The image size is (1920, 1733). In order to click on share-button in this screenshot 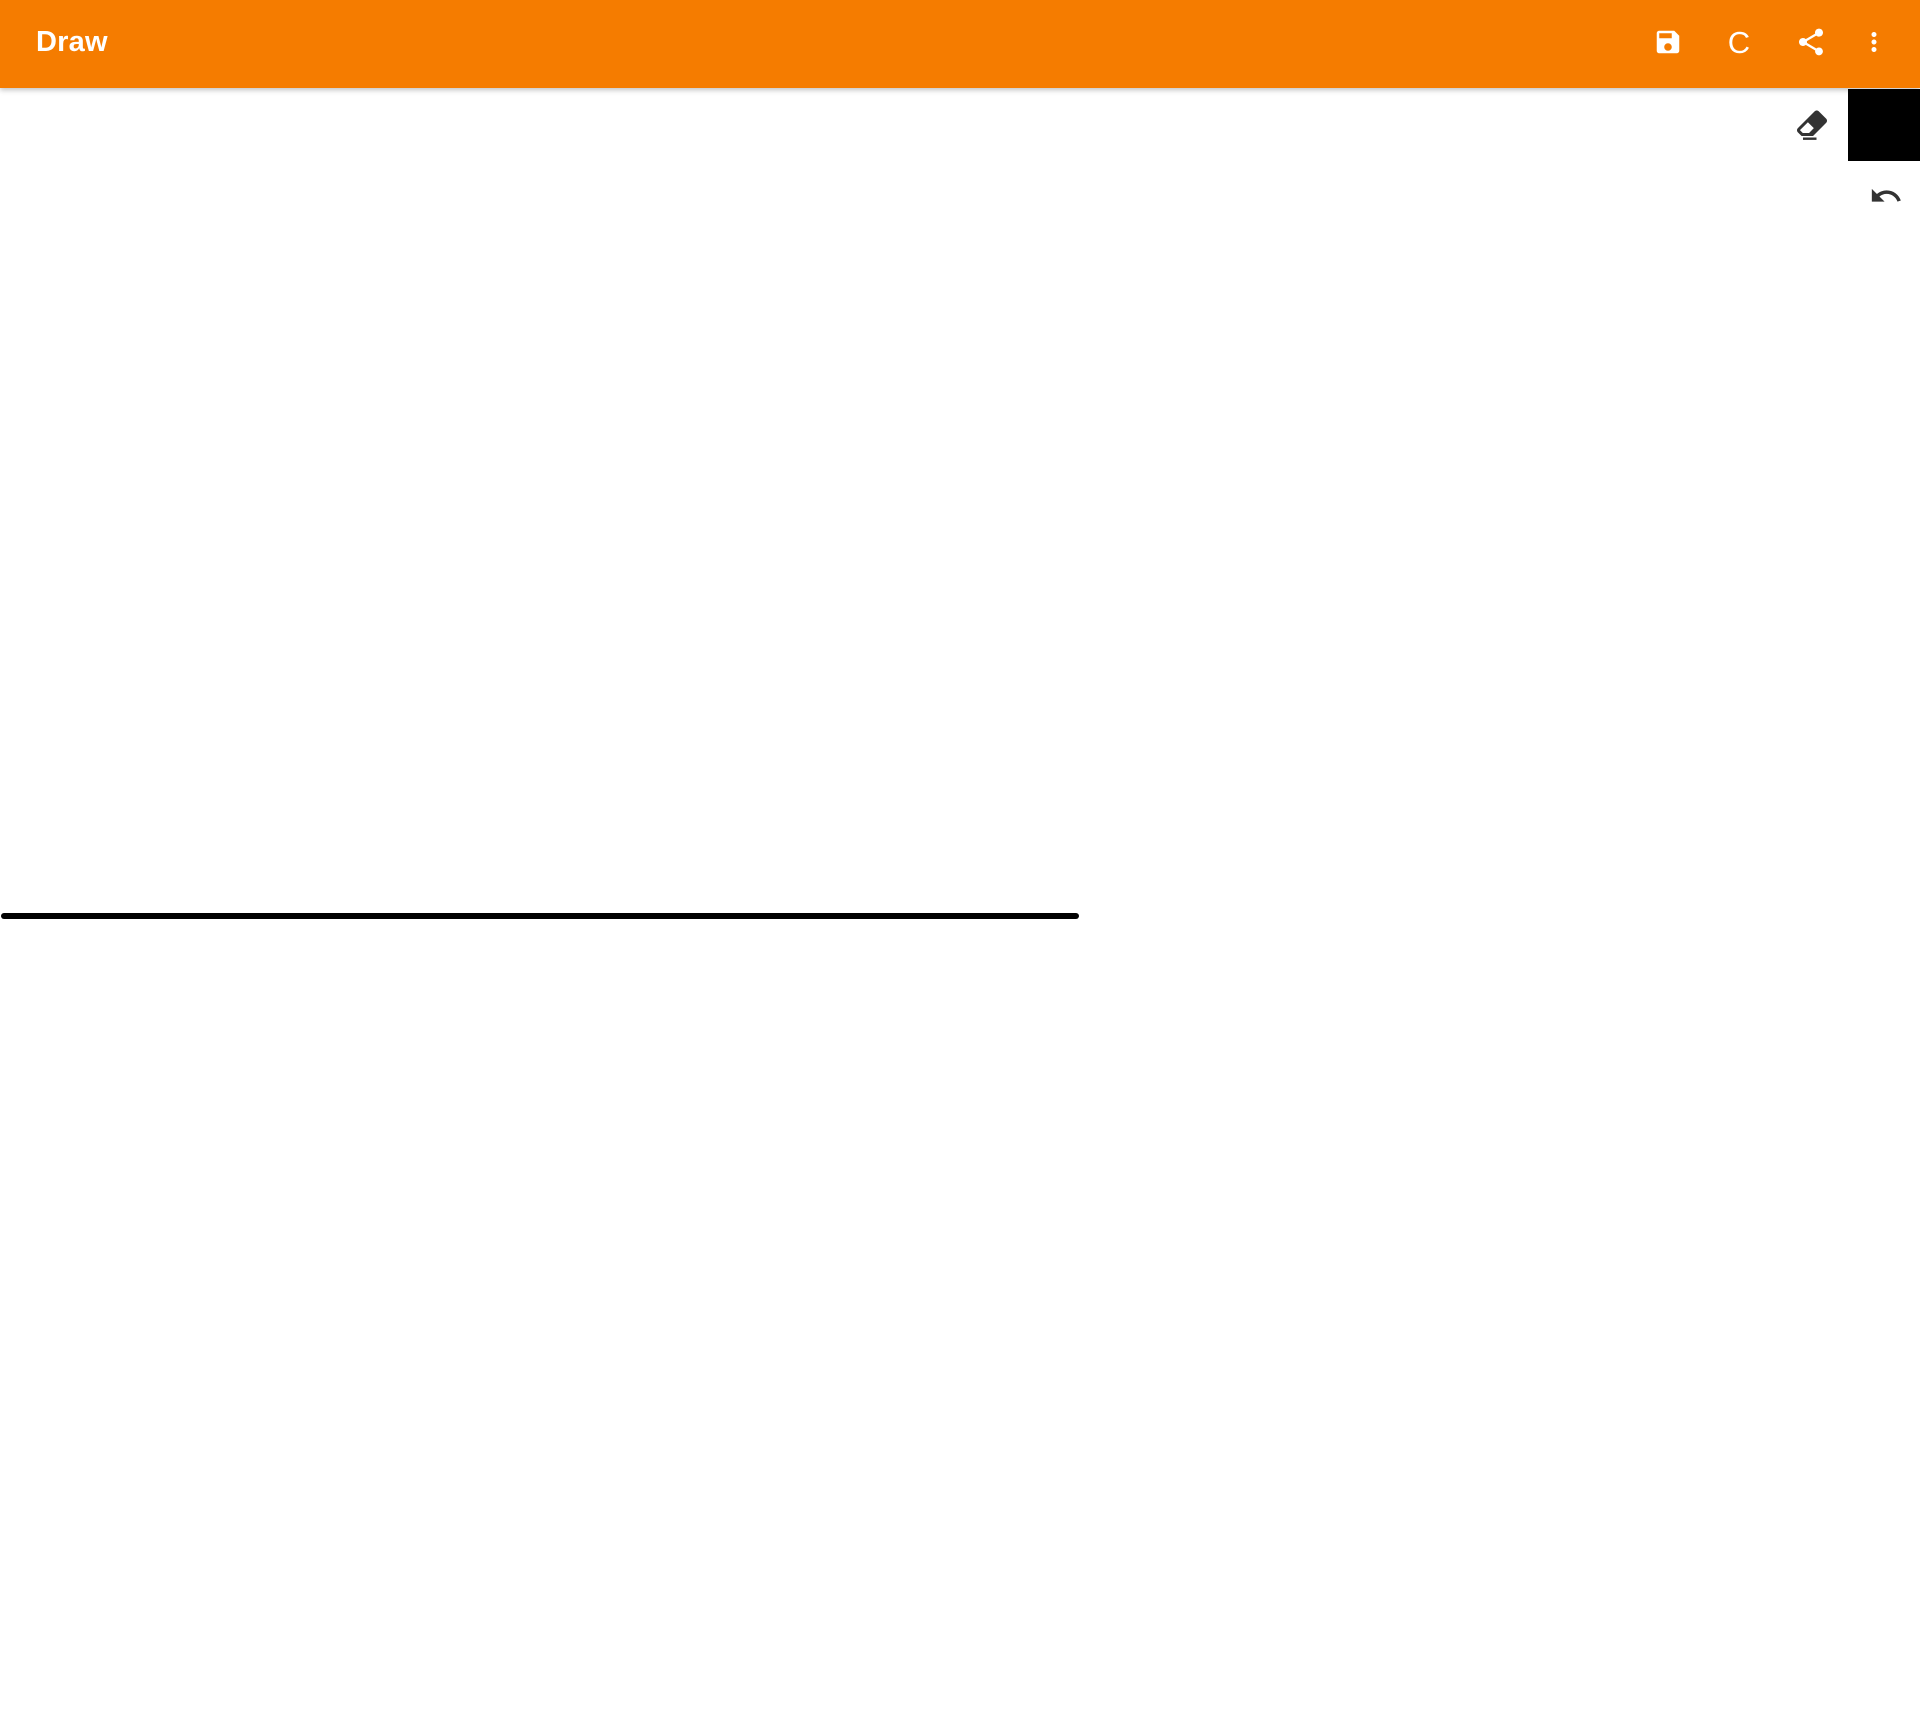, I will do `click(1811, 42)`.